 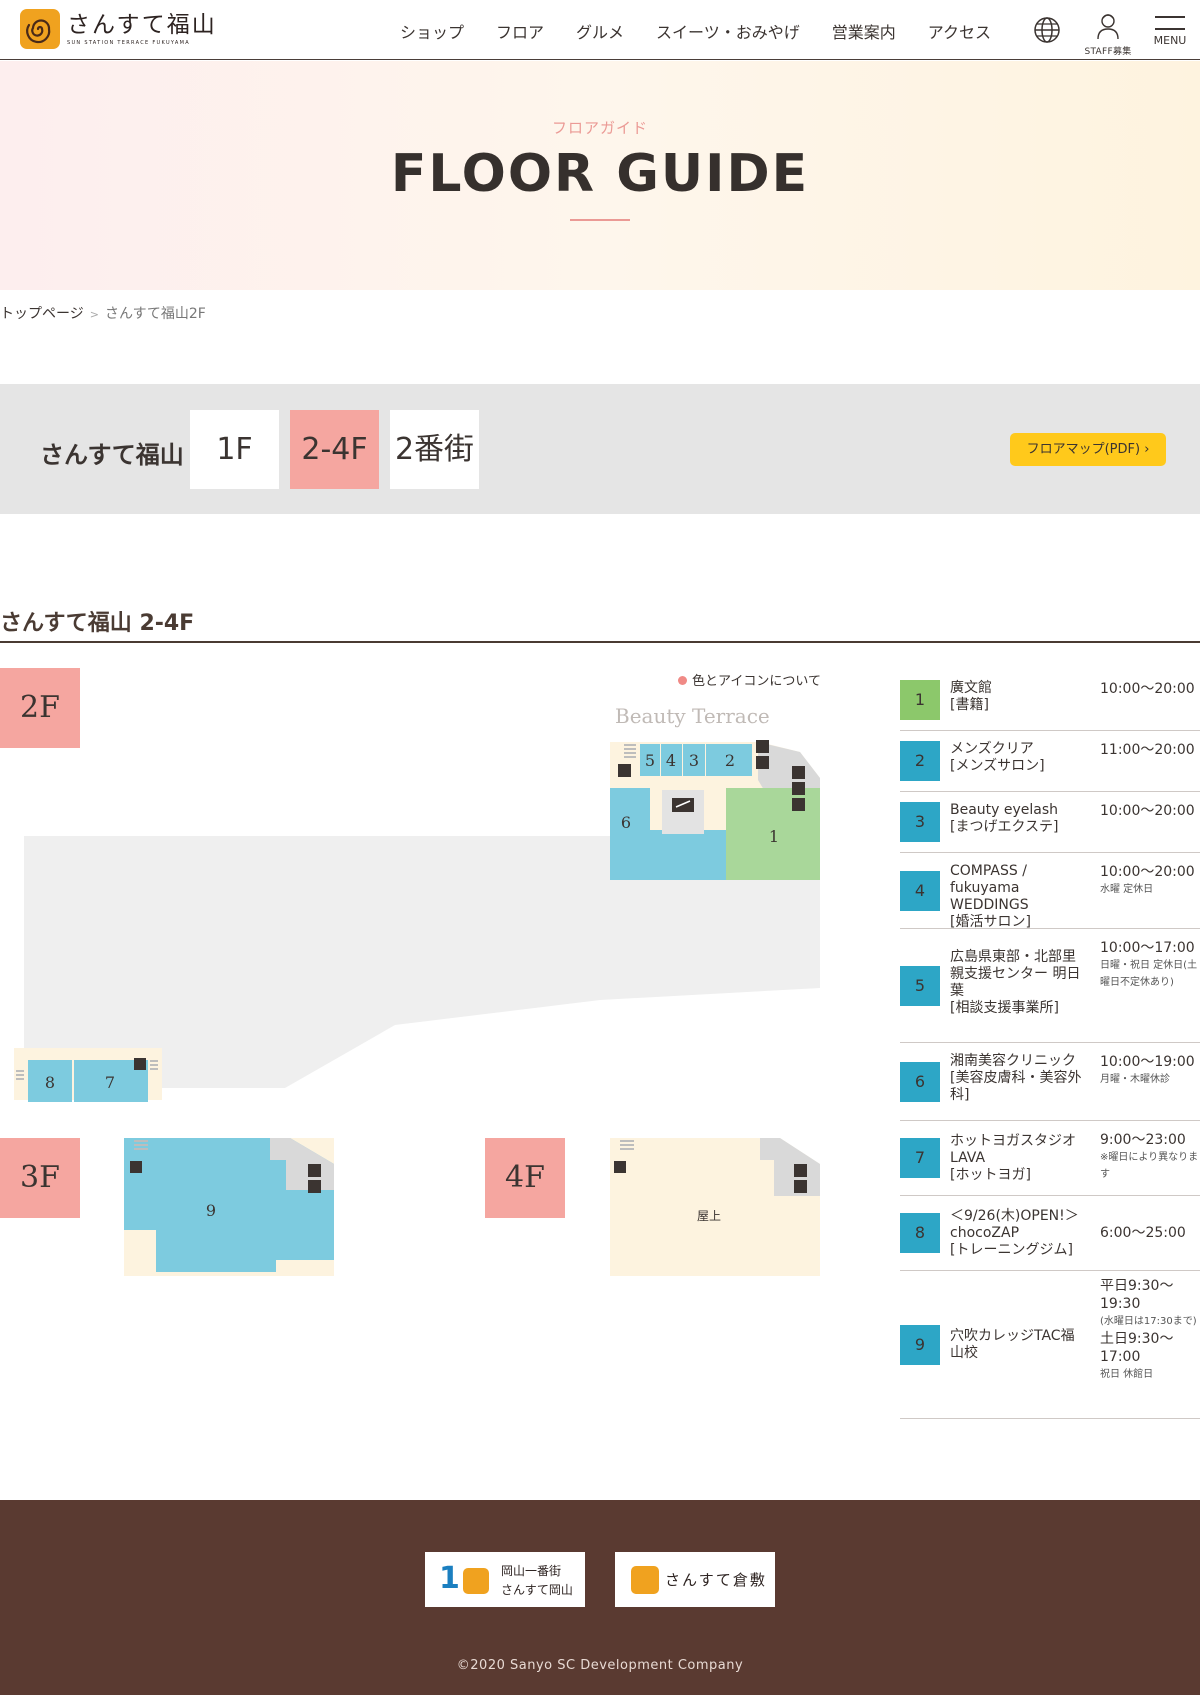 What do you see at coordinates (140, 1064) in the screenshot?
I see `elevator-icon-west` at bounding box center [140, 1064].